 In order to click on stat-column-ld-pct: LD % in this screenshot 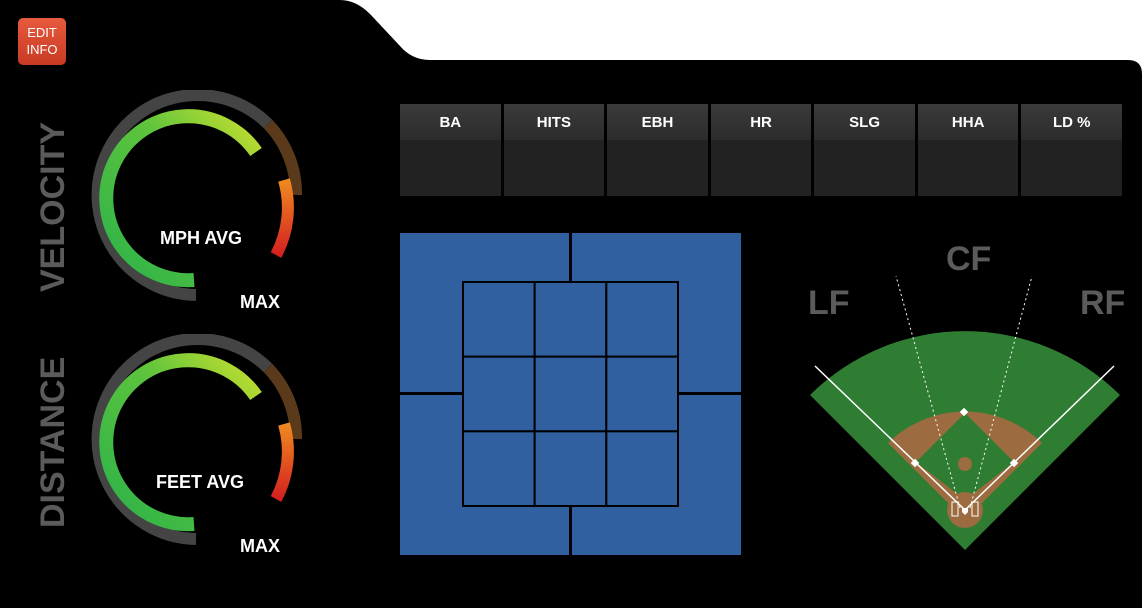, I will do `click(1072, 150)`.